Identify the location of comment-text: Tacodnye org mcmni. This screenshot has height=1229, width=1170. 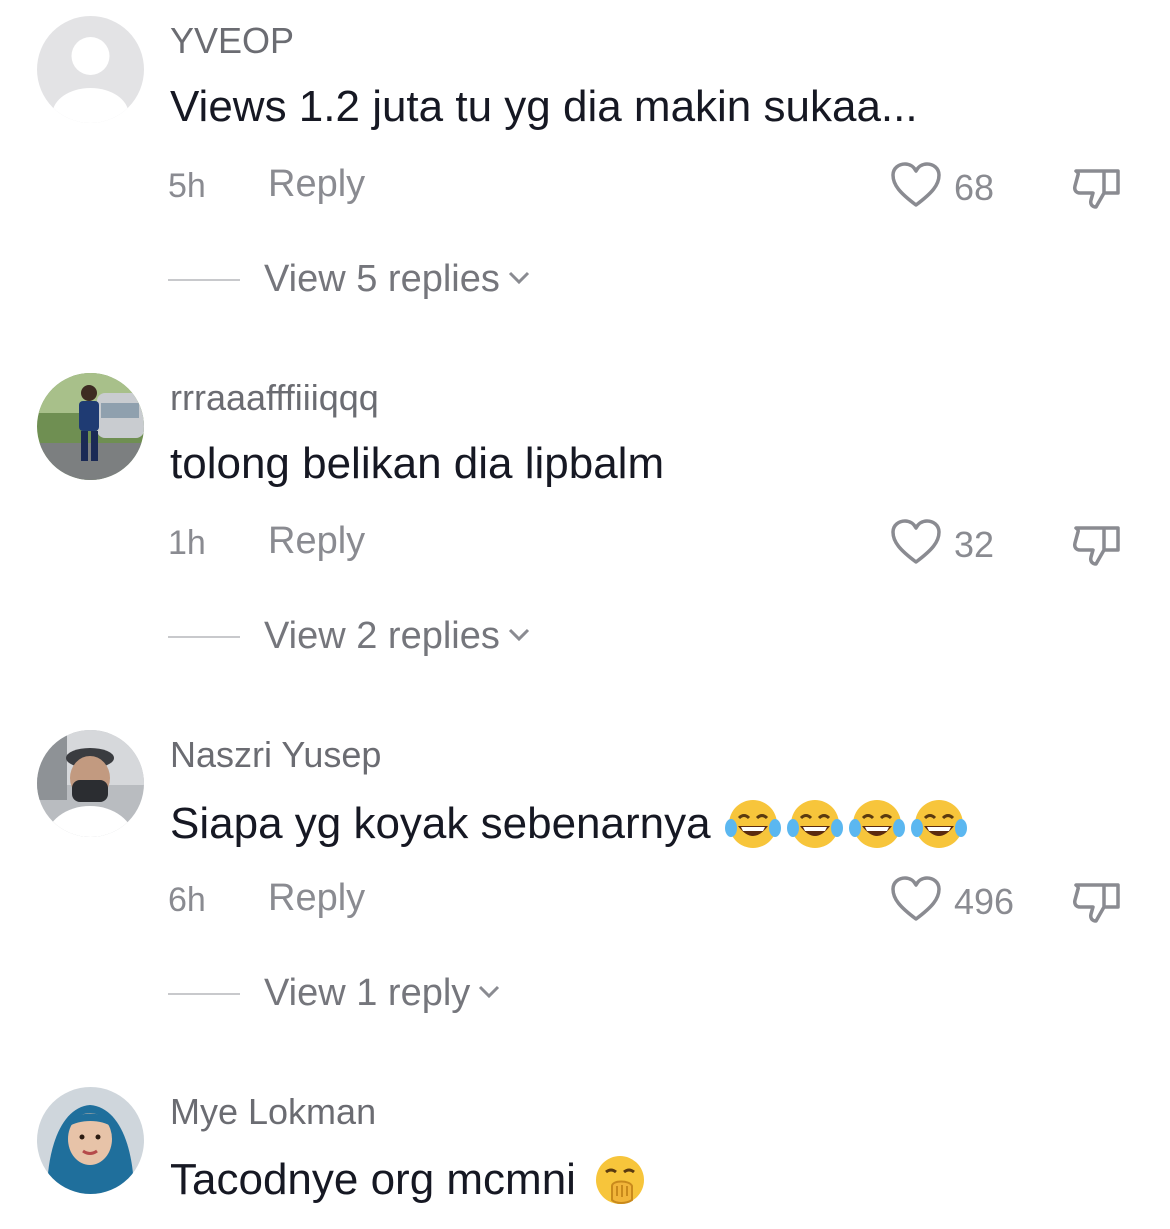
(409, 1180).